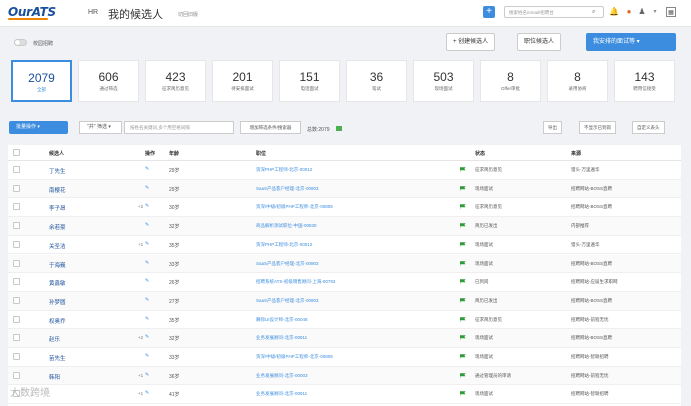 The width and height of the screenshot is (691, 406). What do you see at coordinates (655, 12) in the screenshot?
I see `dropdown-icon: ▾` at bounding box center [655, 12].